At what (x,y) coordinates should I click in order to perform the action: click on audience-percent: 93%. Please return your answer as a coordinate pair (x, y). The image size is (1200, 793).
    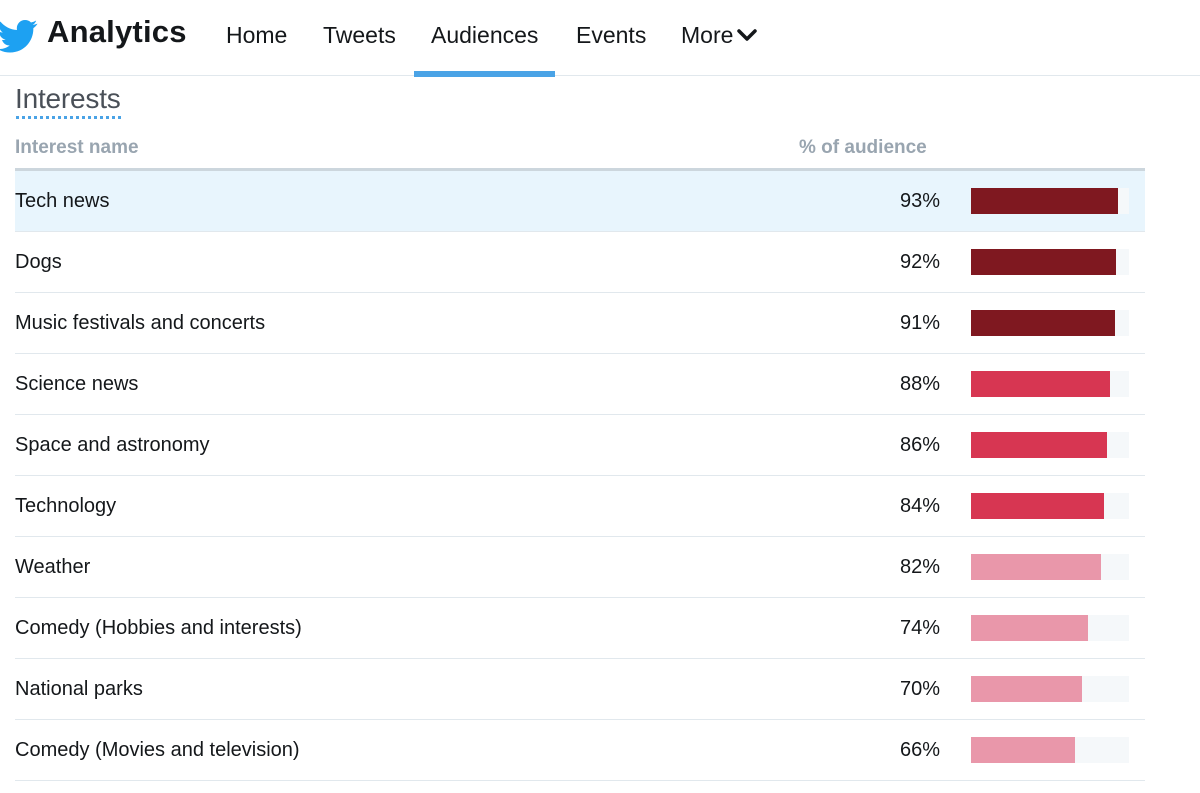
    Looking at the image, I should click on (919, 201).